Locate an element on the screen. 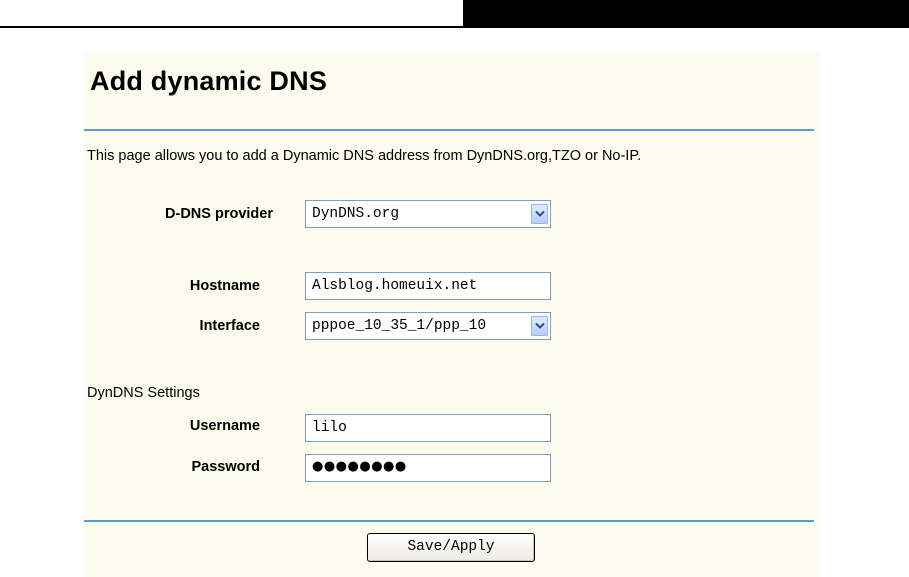  hostname-label: Hostname is located at coordinates (224, 286).